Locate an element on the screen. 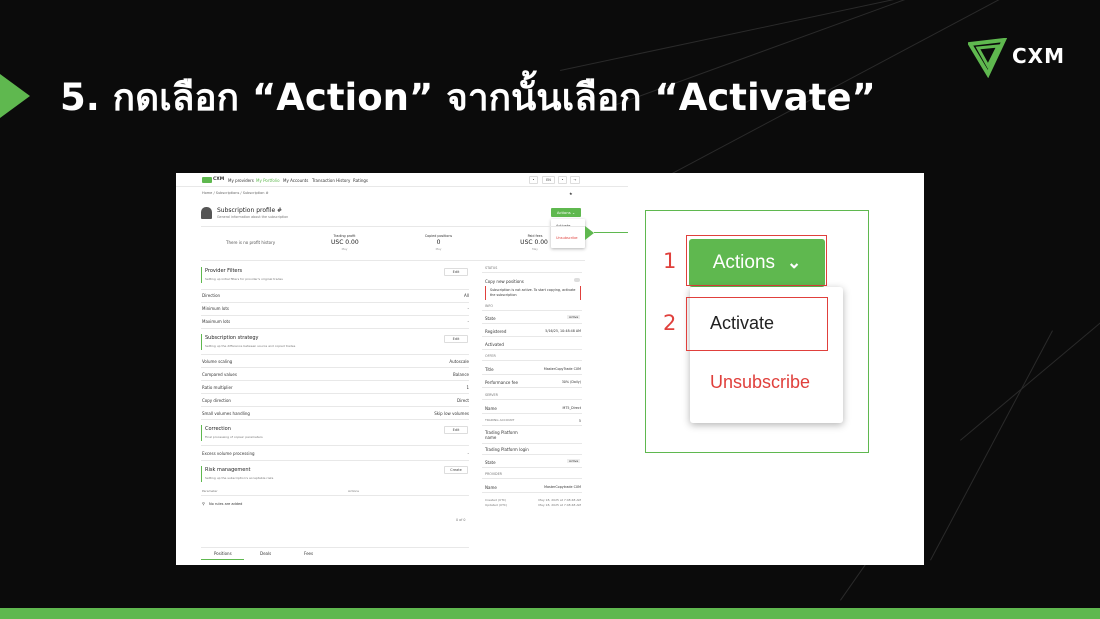 The width and height of the screenshot is (1100, 619). max-lots-value: - is located at coordinates (468, 321).